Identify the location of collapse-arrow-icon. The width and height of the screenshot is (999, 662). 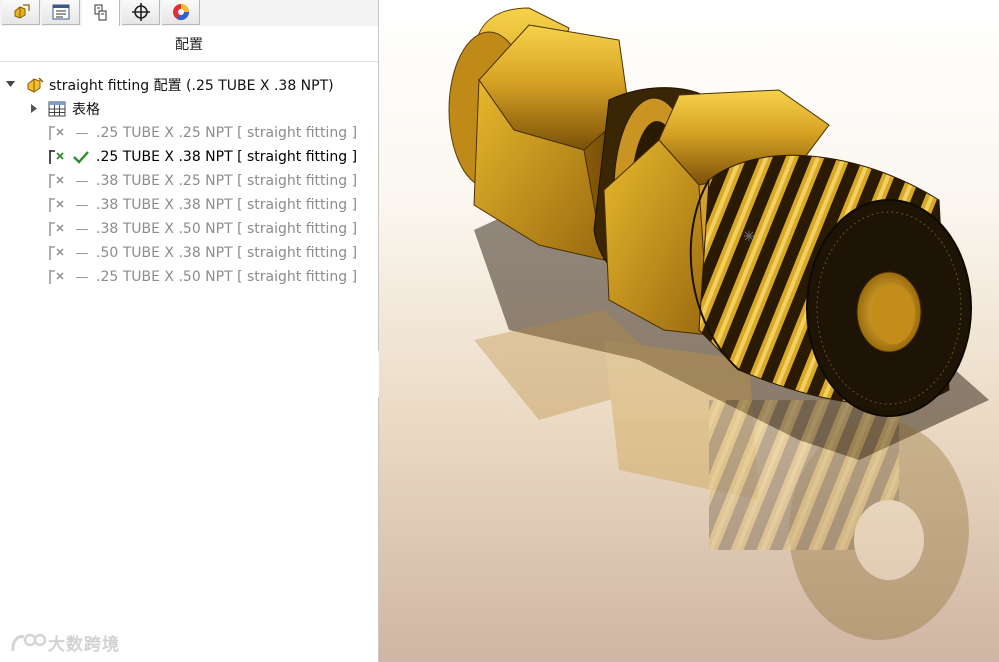
(10, 84).